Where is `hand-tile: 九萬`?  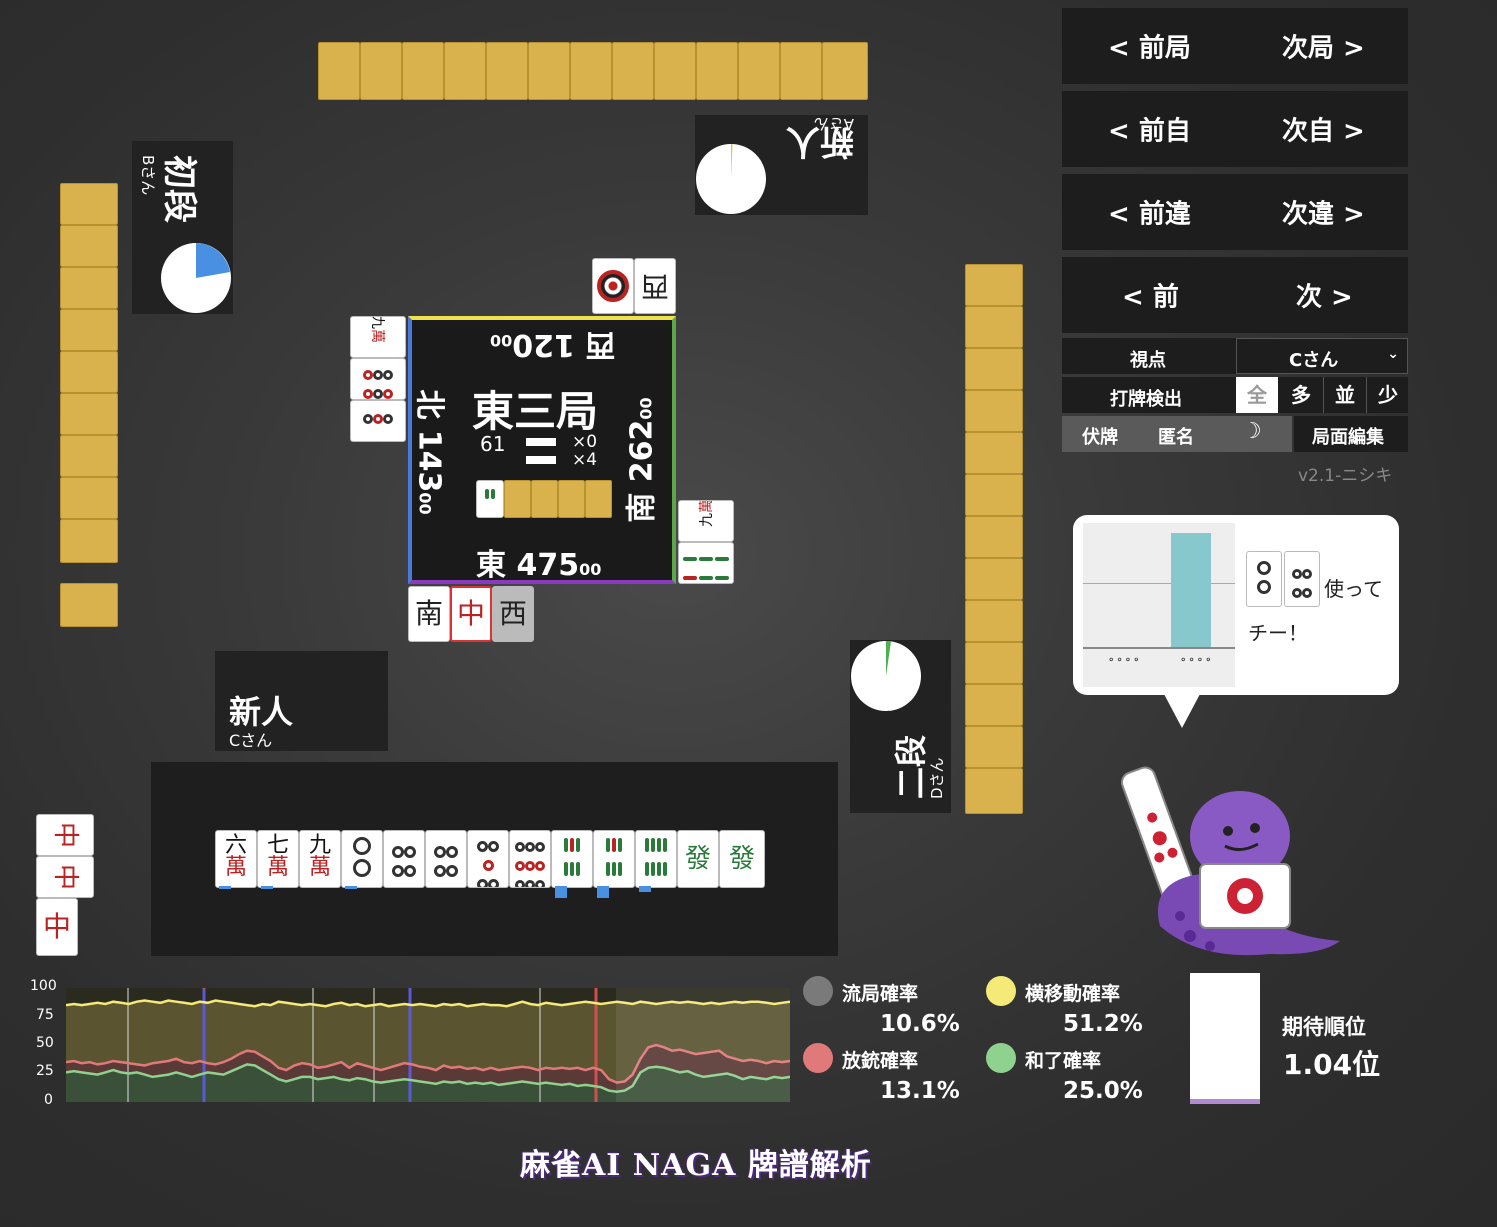
hand-tile: 九萬 is located at coordinates (320, 859).